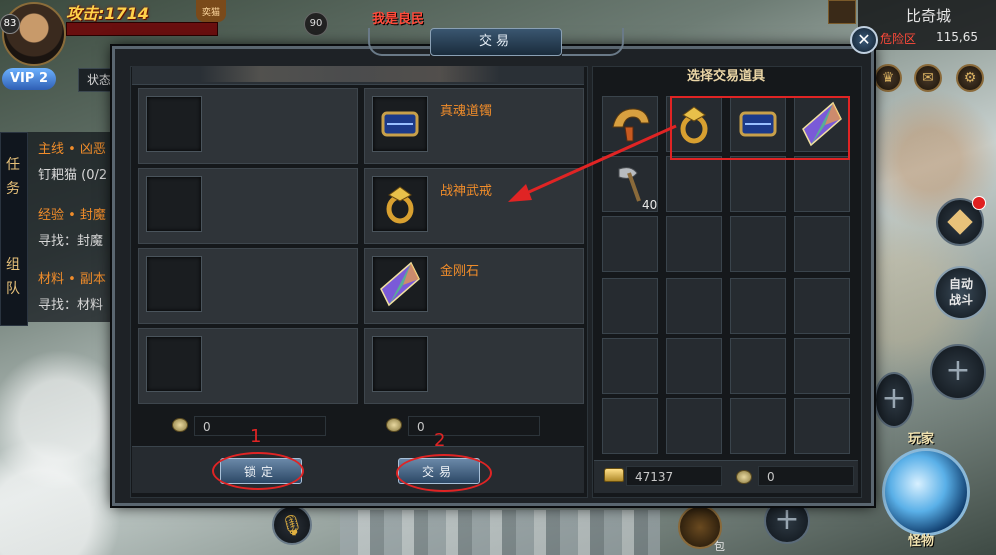  I want to click on zone-type: 危险区, so click(898, 39).